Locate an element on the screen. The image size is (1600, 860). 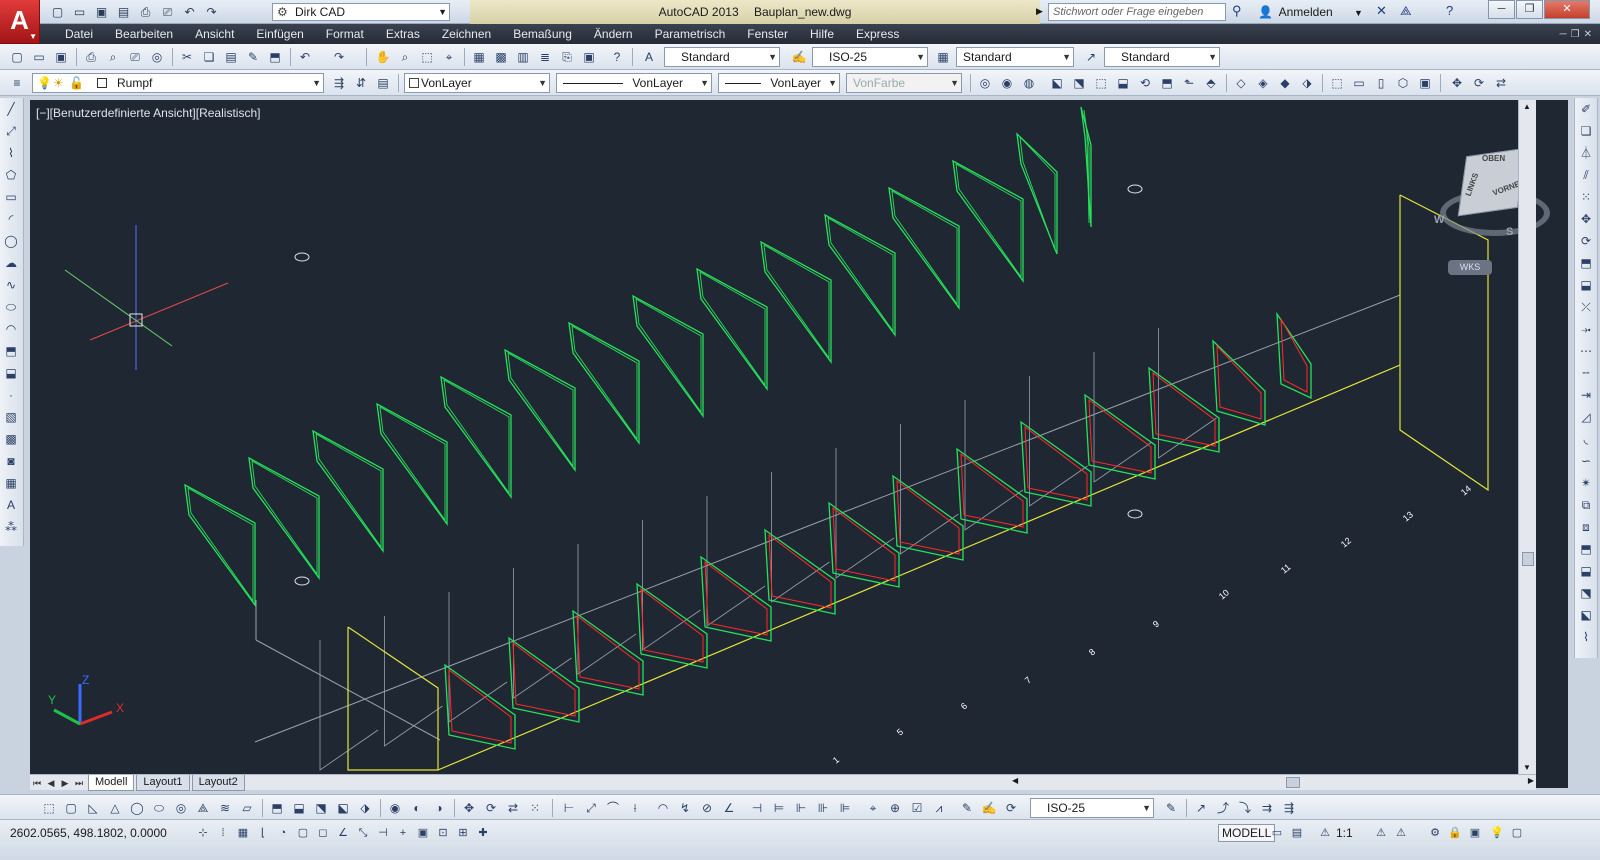
menu-extras: Extras is located at coordinates (403, 34).